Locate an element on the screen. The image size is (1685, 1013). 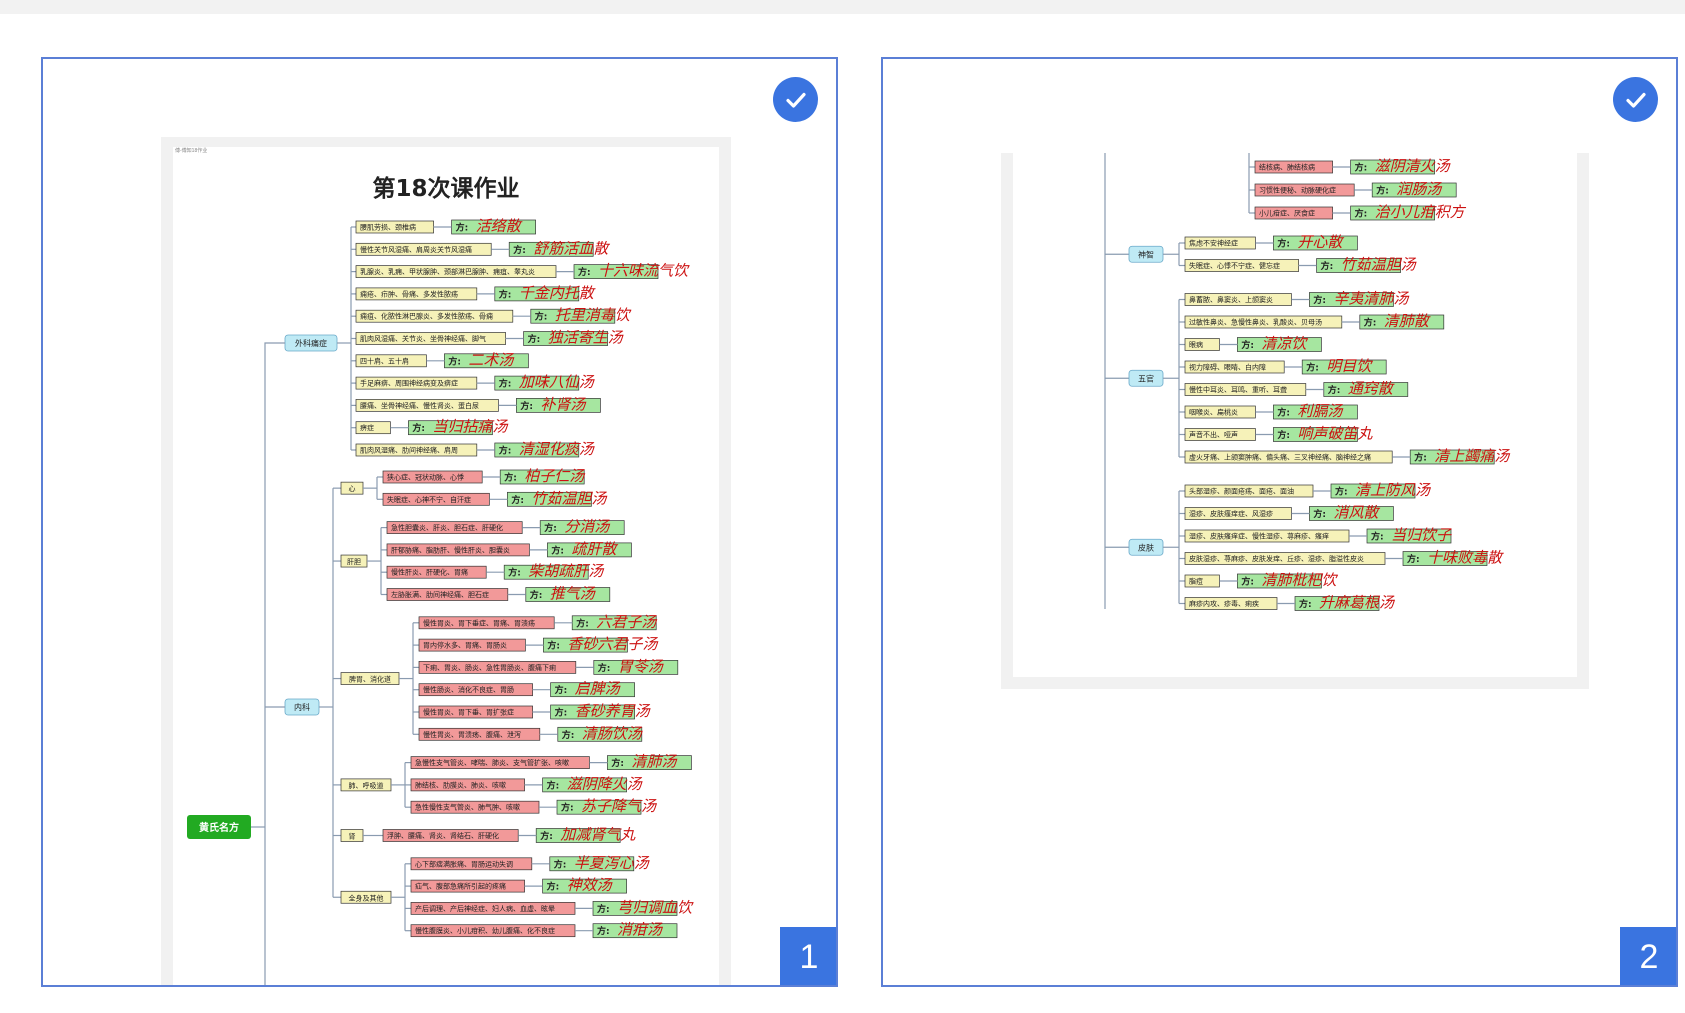
handwritten-answer: 芎归调血饮 is located at coordinates (655, 907).